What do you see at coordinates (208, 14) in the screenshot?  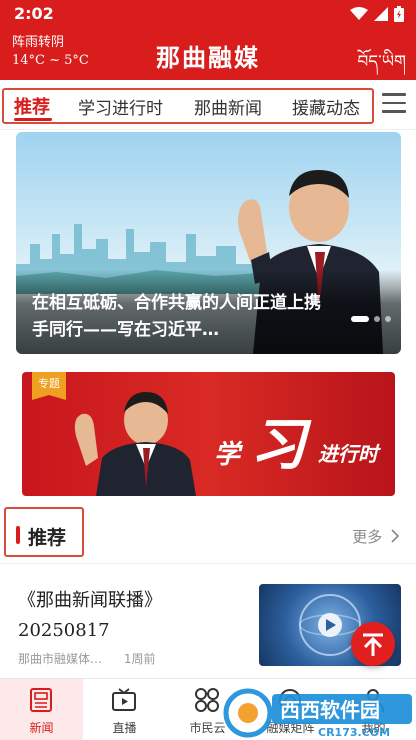 I see `status-bar: 2:02` at bounding box center [208, 14].